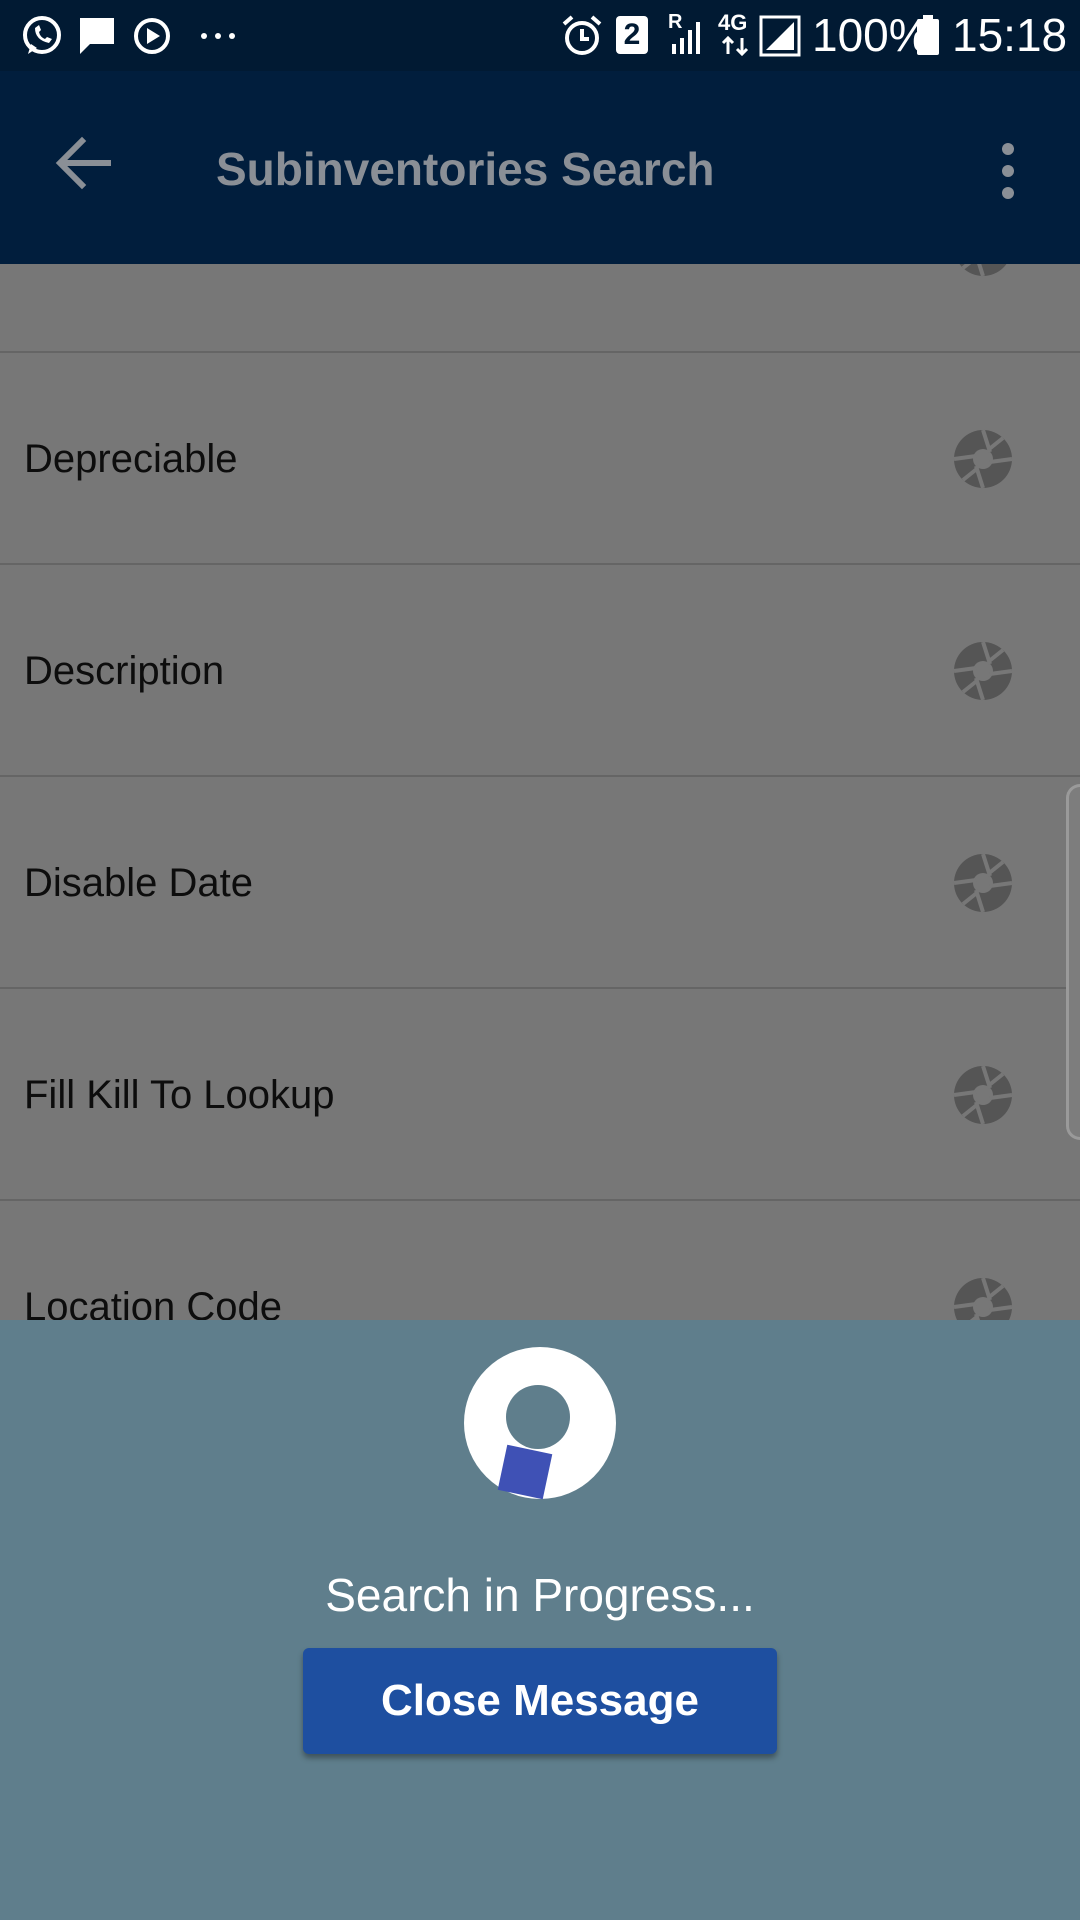 The width and height of the screenshot is (1080, 1920). I want to click on signal-roaming-icon, so click(686, 38).